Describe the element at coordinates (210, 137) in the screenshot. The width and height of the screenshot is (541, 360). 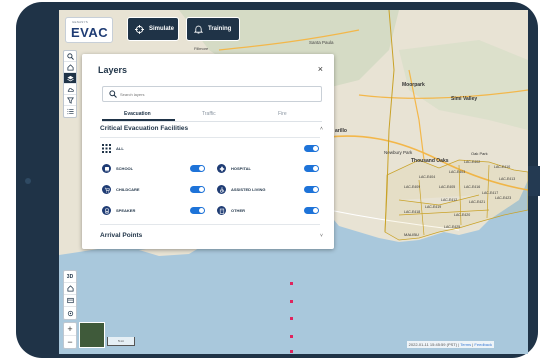
I see `section-divider` at that location.